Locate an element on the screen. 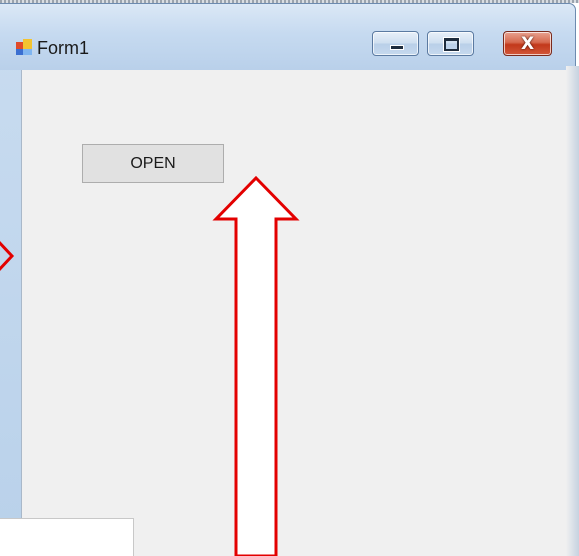 This screenshot has height=556, width=579. window-right-edge is located at coordinates (572, 311).